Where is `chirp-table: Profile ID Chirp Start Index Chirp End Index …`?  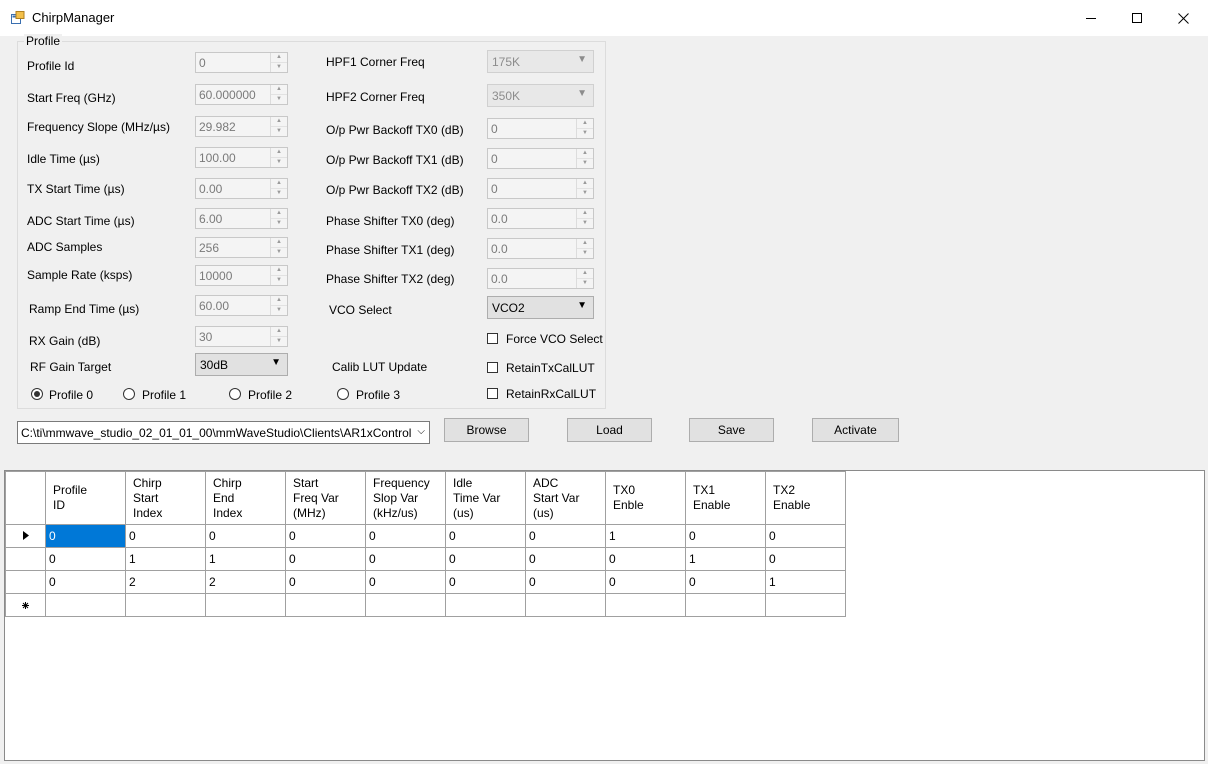 chirp-table: Profile ID Chirp Start Index Chirp End Index … is located at coordinates (425, 544).